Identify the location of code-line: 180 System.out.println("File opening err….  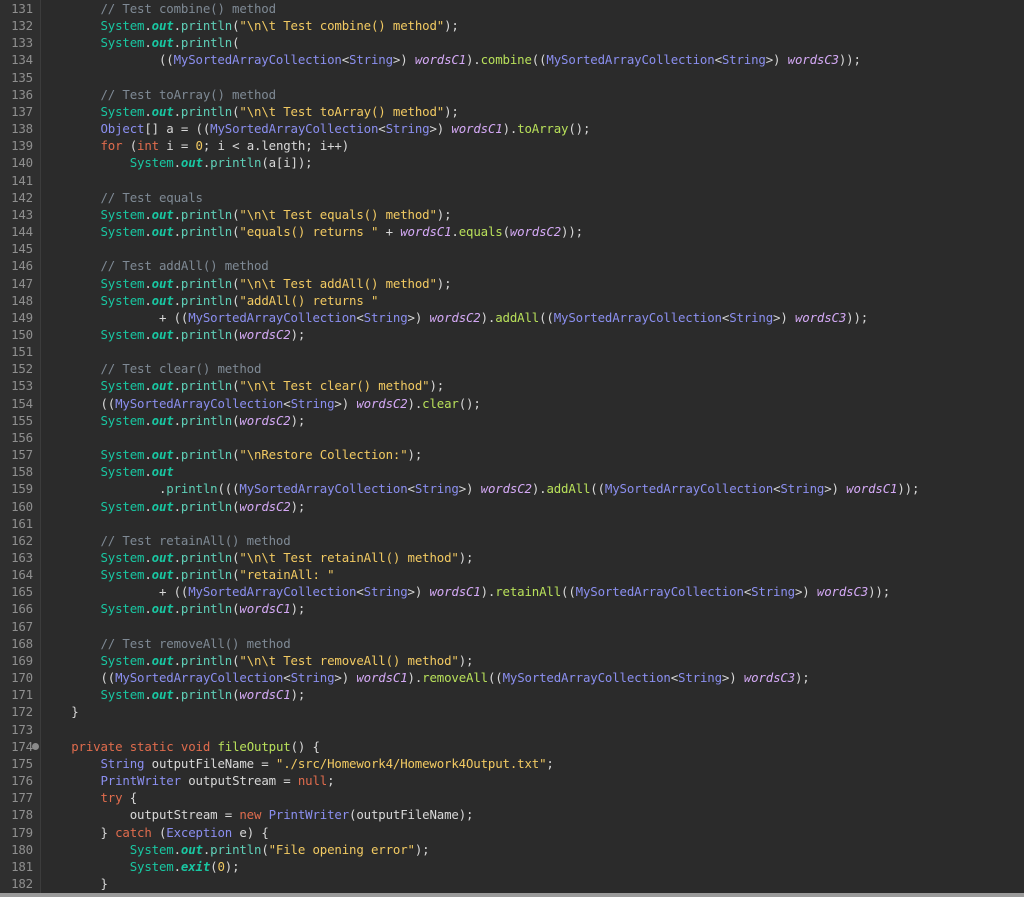
(512, 849).